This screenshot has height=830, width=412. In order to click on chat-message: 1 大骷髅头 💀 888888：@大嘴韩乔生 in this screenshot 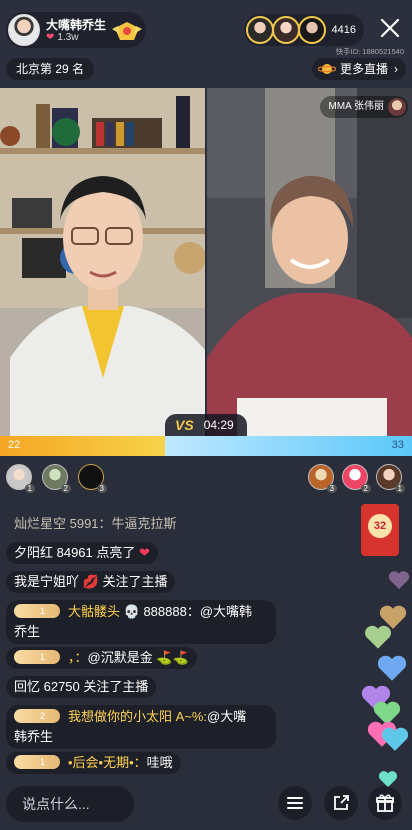, I will do `click(141, 622)`.